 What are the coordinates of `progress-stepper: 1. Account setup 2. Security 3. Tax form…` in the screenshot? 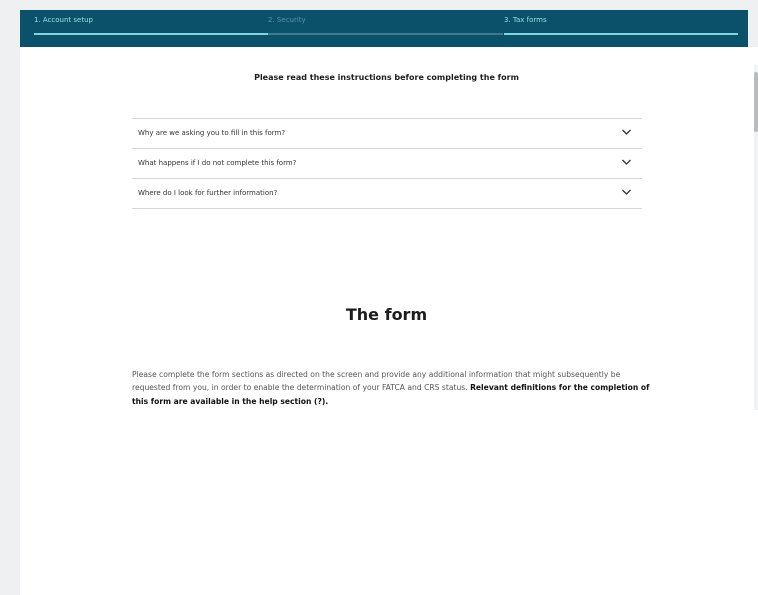 It's located at (384, 28).